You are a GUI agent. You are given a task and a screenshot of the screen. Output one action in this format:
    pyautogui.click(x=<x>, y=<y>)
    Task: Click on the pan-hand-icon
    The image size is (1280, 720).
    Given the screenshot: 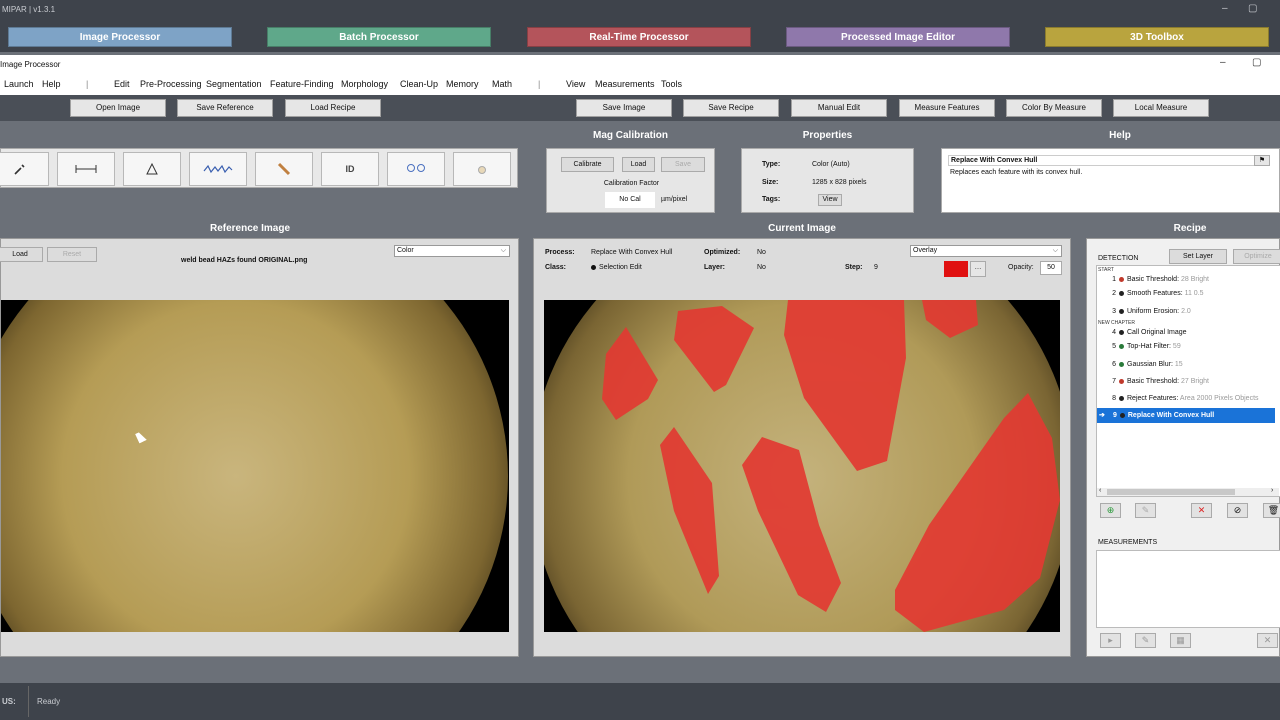 What is the action you would take?
    pyautogui.click(x=482, y=169)
    